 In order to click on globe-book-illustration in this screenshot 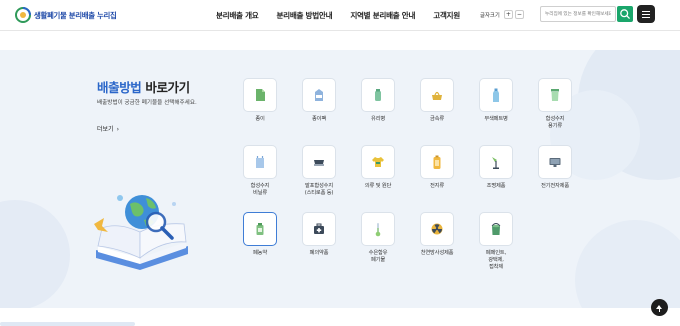, I will do `click(141, 232)`.